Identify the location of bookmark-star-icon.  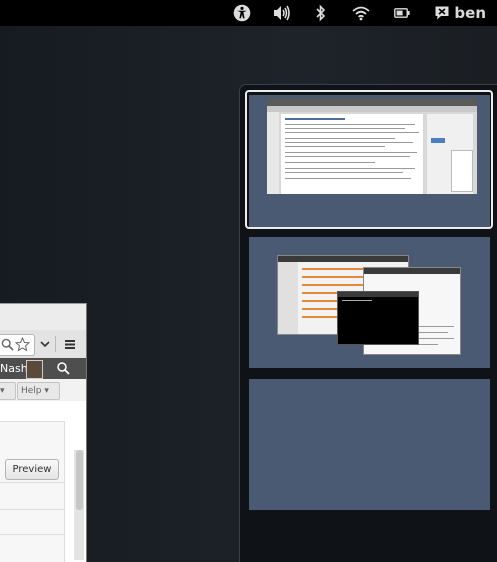
(22, 344).